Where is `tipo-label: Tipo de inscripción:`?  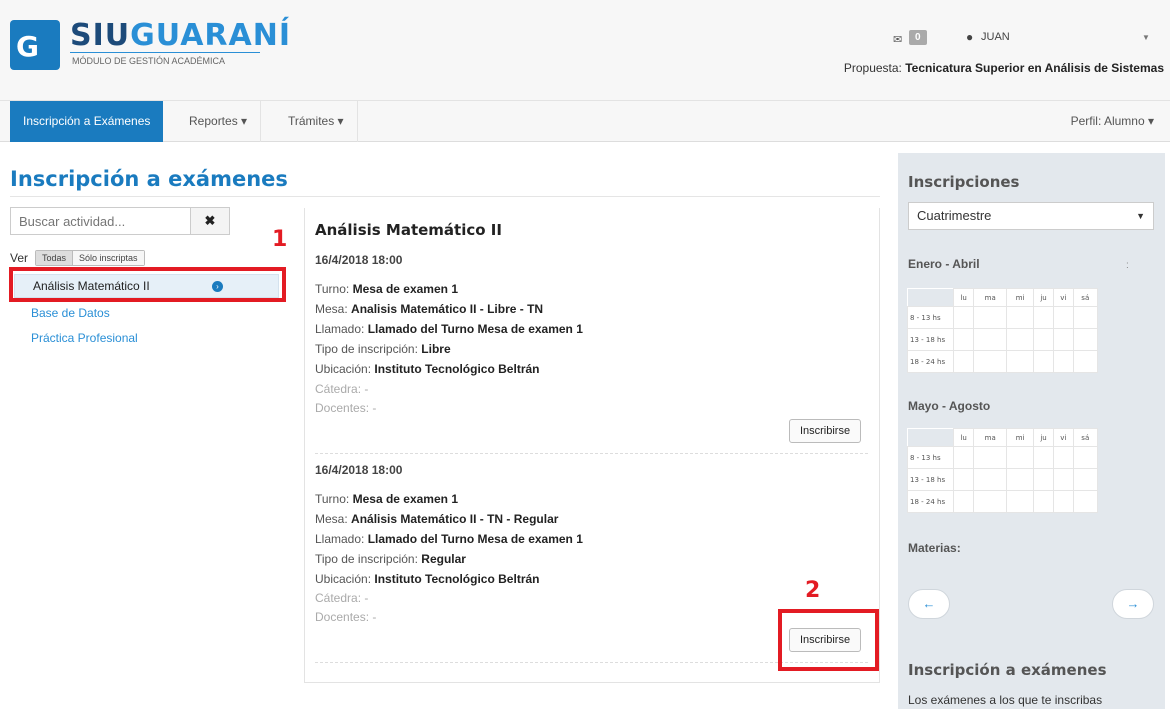 tipo-label: Tipo de inscripción: is located at coordinates (366, 559).